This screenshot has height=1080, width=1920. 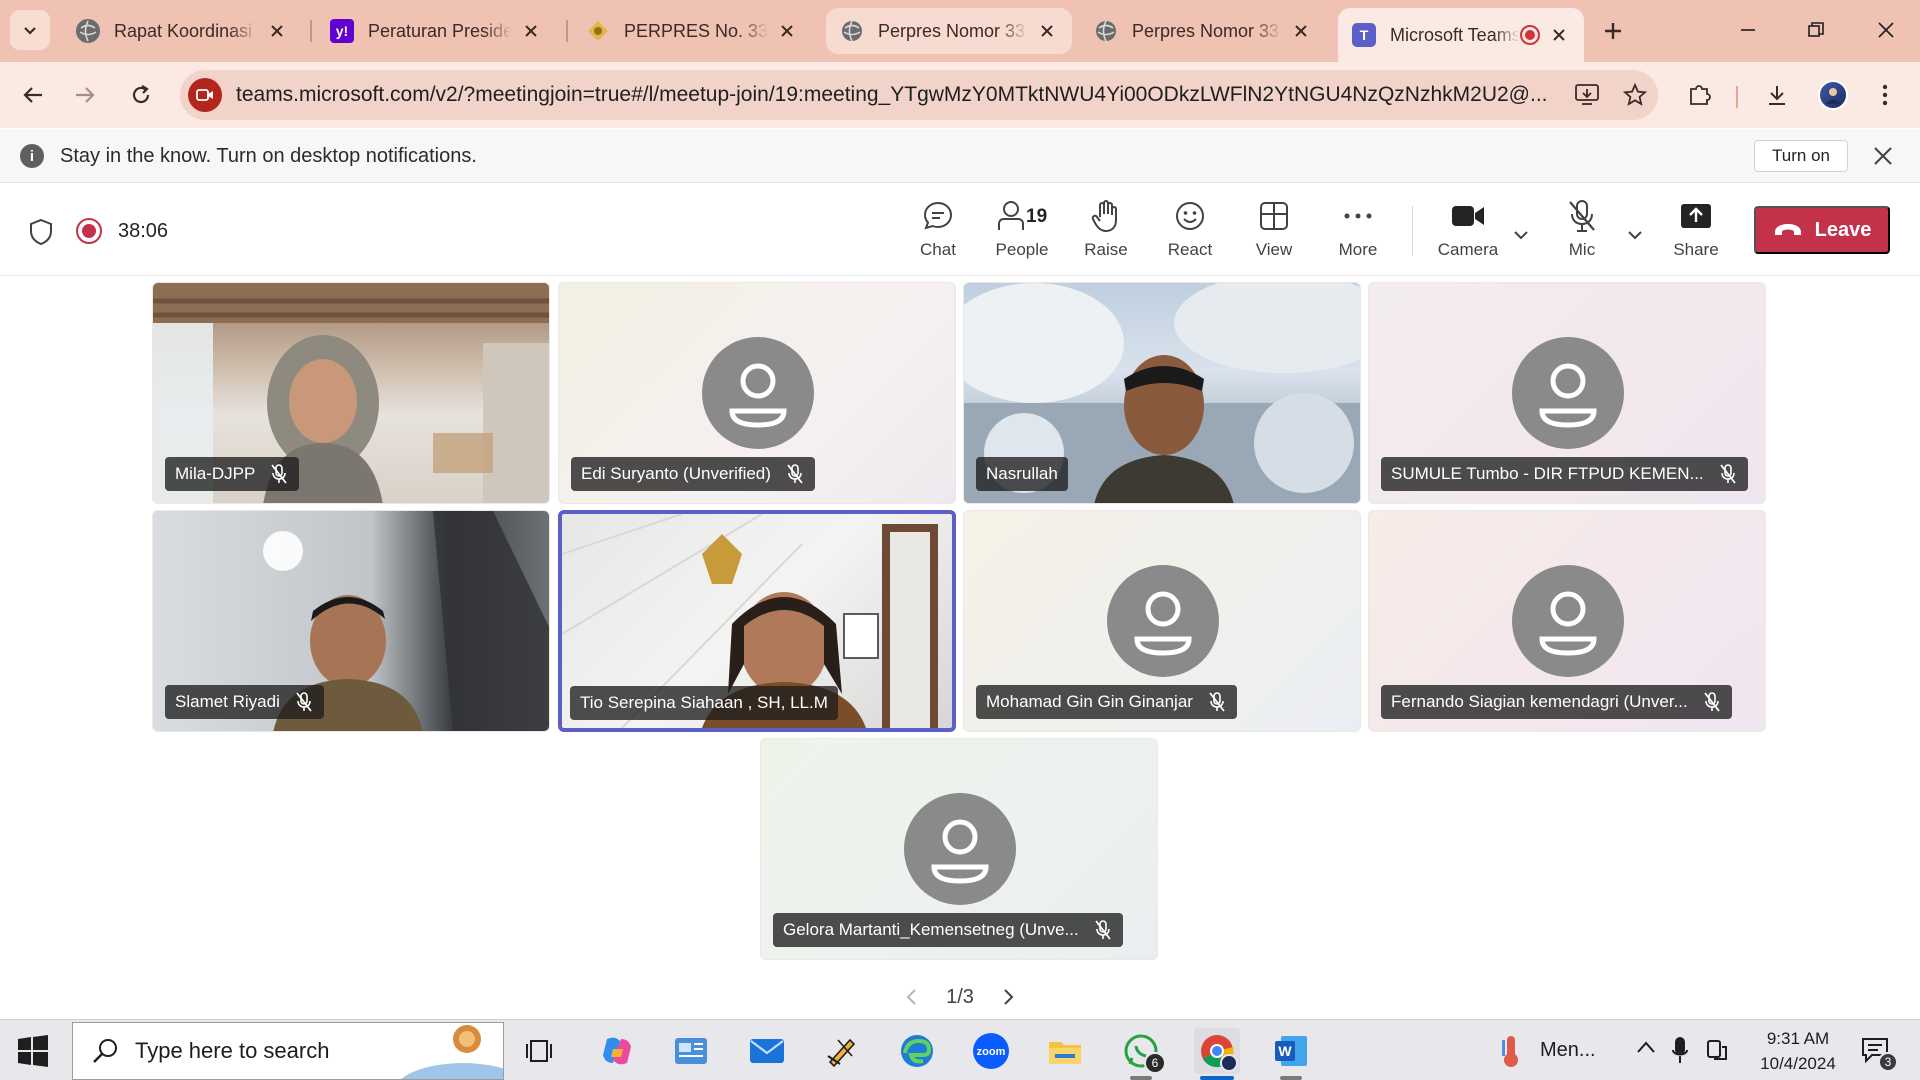 What do you see at coordinates (953, 30) in the screenshot?
I see `tab-title: Perpres Nomor 33 Tahun 2024` at bounding box center [953, 30].